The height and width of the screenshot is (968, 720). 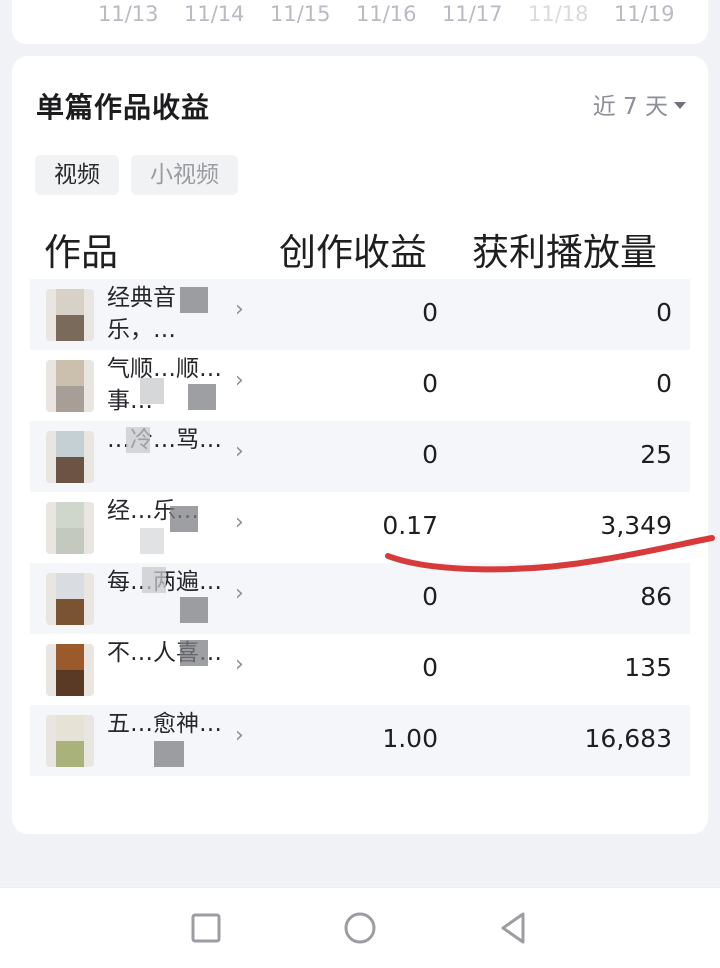 What do you see at coordinates (644, 14) in the screenshot?
I see `date-label: 11/19` at bounding box center [644, 14].